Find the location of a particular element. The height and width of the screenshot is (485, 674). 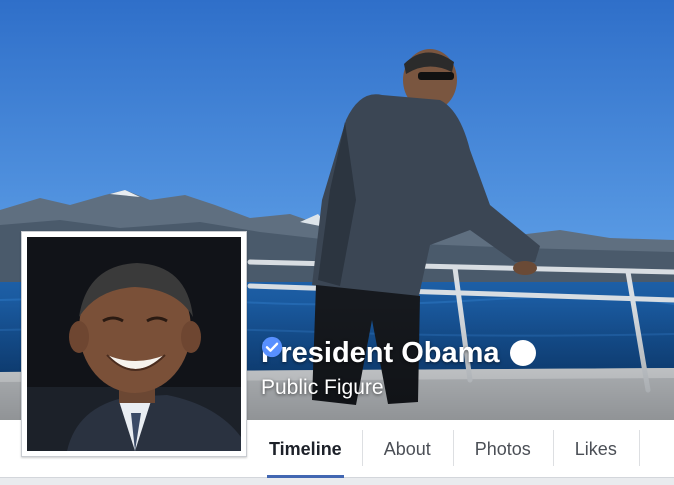

page-name: President Obama is located at coordinates (398, 353).